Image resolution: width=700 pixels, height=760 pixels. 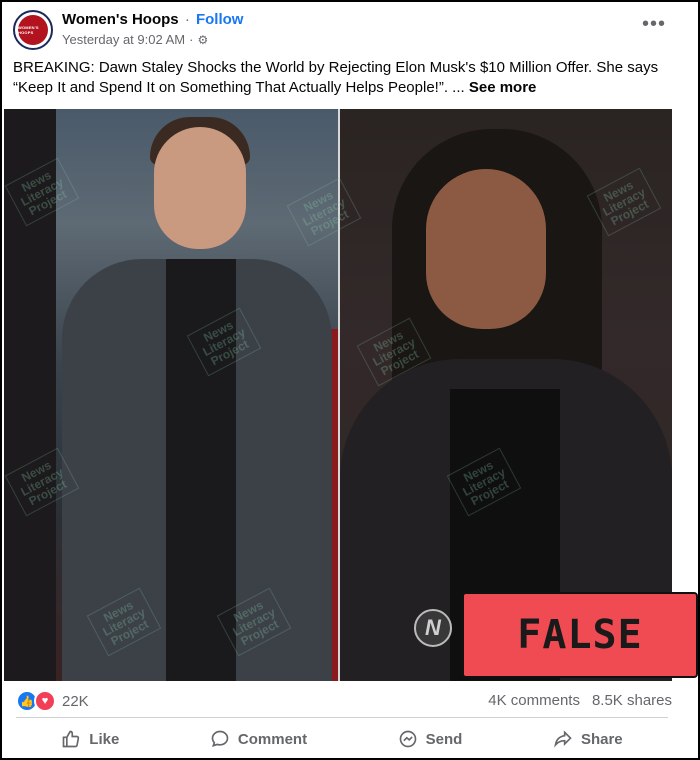 I want to click on page-name-link: Women's Hoops, so click(x=120, y=19).